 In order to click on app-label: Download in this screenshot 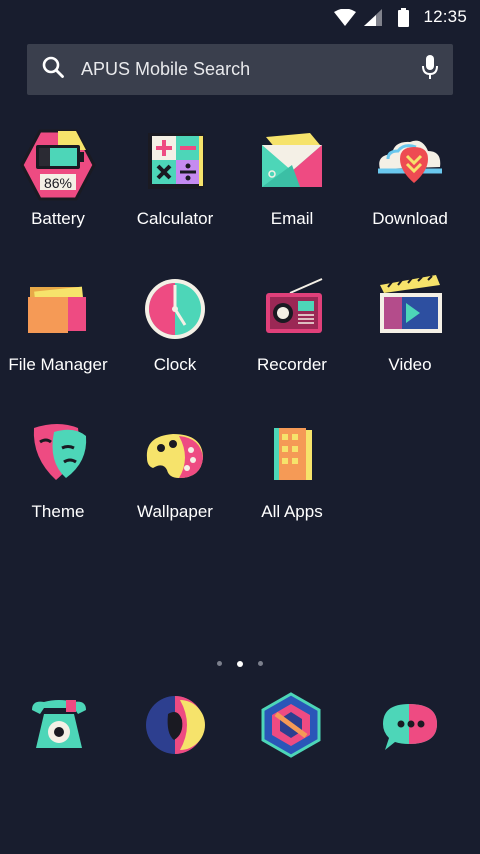, I will do `click(410, 218)`.